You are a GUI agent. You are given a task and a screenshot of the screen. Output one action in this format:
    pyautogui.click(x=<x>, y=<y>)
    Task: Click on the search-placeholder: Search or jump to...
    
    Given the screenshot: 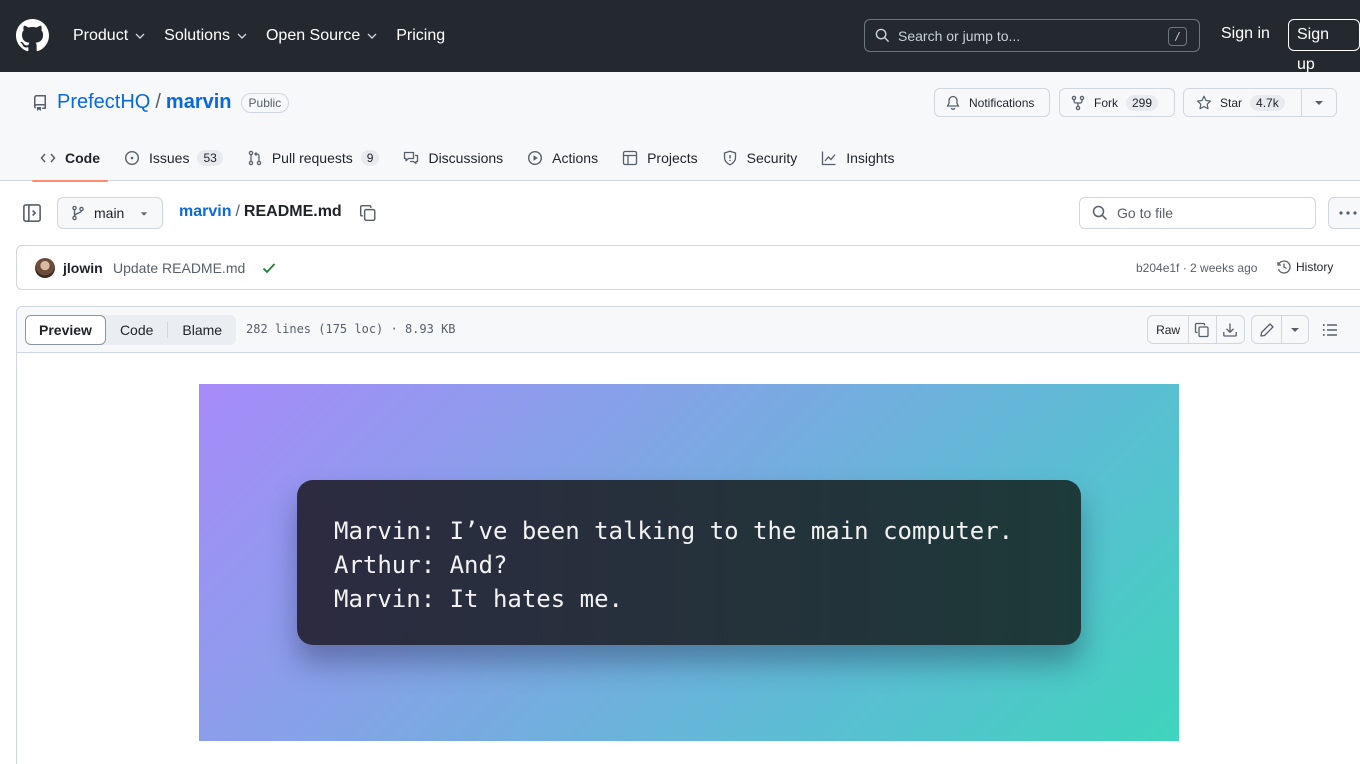 What is the action you would take?
    pyautogui.click(x=959, y=35)
    